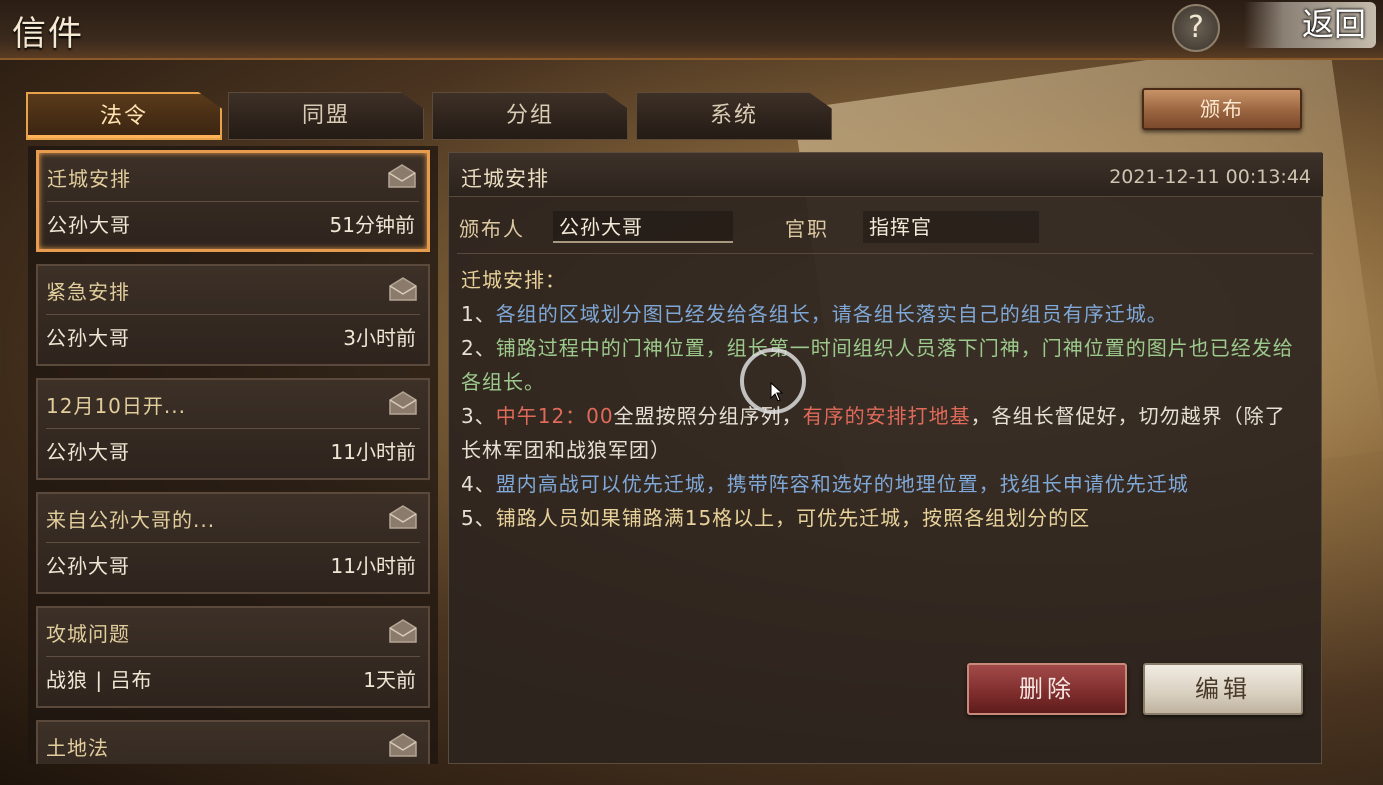 This screenshot has width=1383, height=785. Describe the element at coordinates (431, 116) in the screenshot. I see `tab-bar: 法令 同盟 分组 系统` at that location.